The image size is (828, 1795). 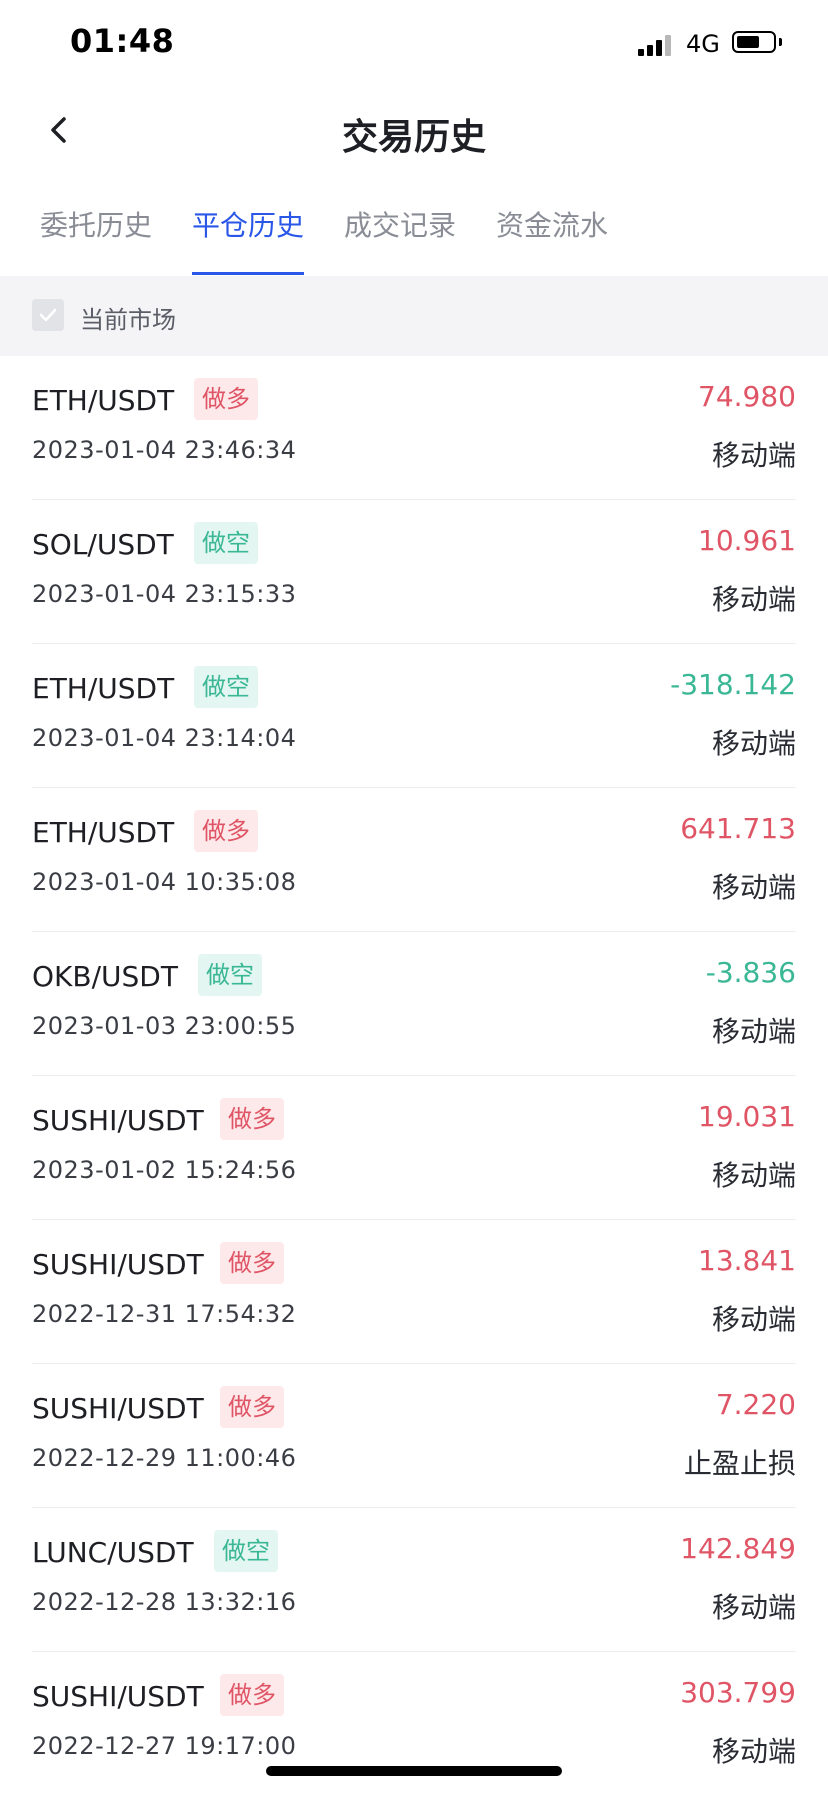 I want to click on position-row: SOL/USDT 做空 2023-01-04 23:15:33 10.961 移动端, so click(x=414, y=572).